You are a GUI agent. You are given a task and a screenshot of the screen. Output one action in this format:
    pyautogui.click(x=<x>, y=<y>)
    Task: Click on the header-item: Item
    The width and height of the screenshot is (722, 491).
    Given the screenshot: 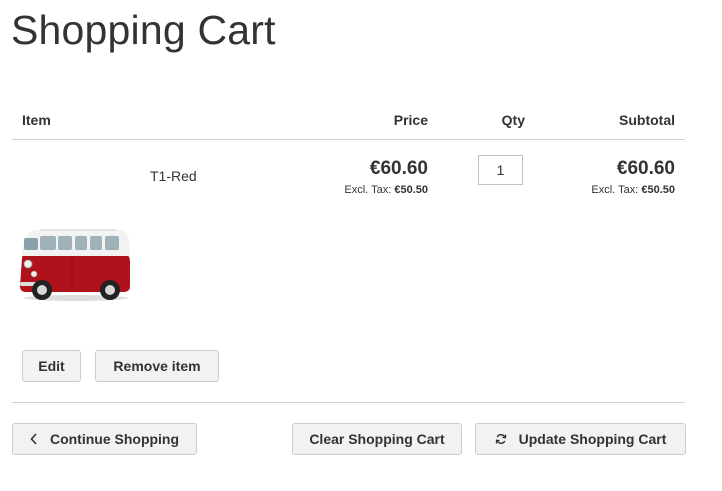 What is the action you would take?
    pyautogui.click(x=36, y=120)
    